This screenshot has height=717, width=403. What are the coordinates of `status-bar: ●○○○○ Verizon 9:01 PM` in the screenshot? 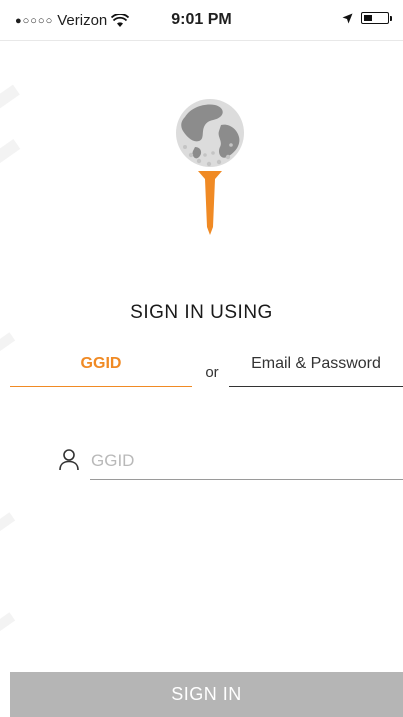 It's located at (201, 20).